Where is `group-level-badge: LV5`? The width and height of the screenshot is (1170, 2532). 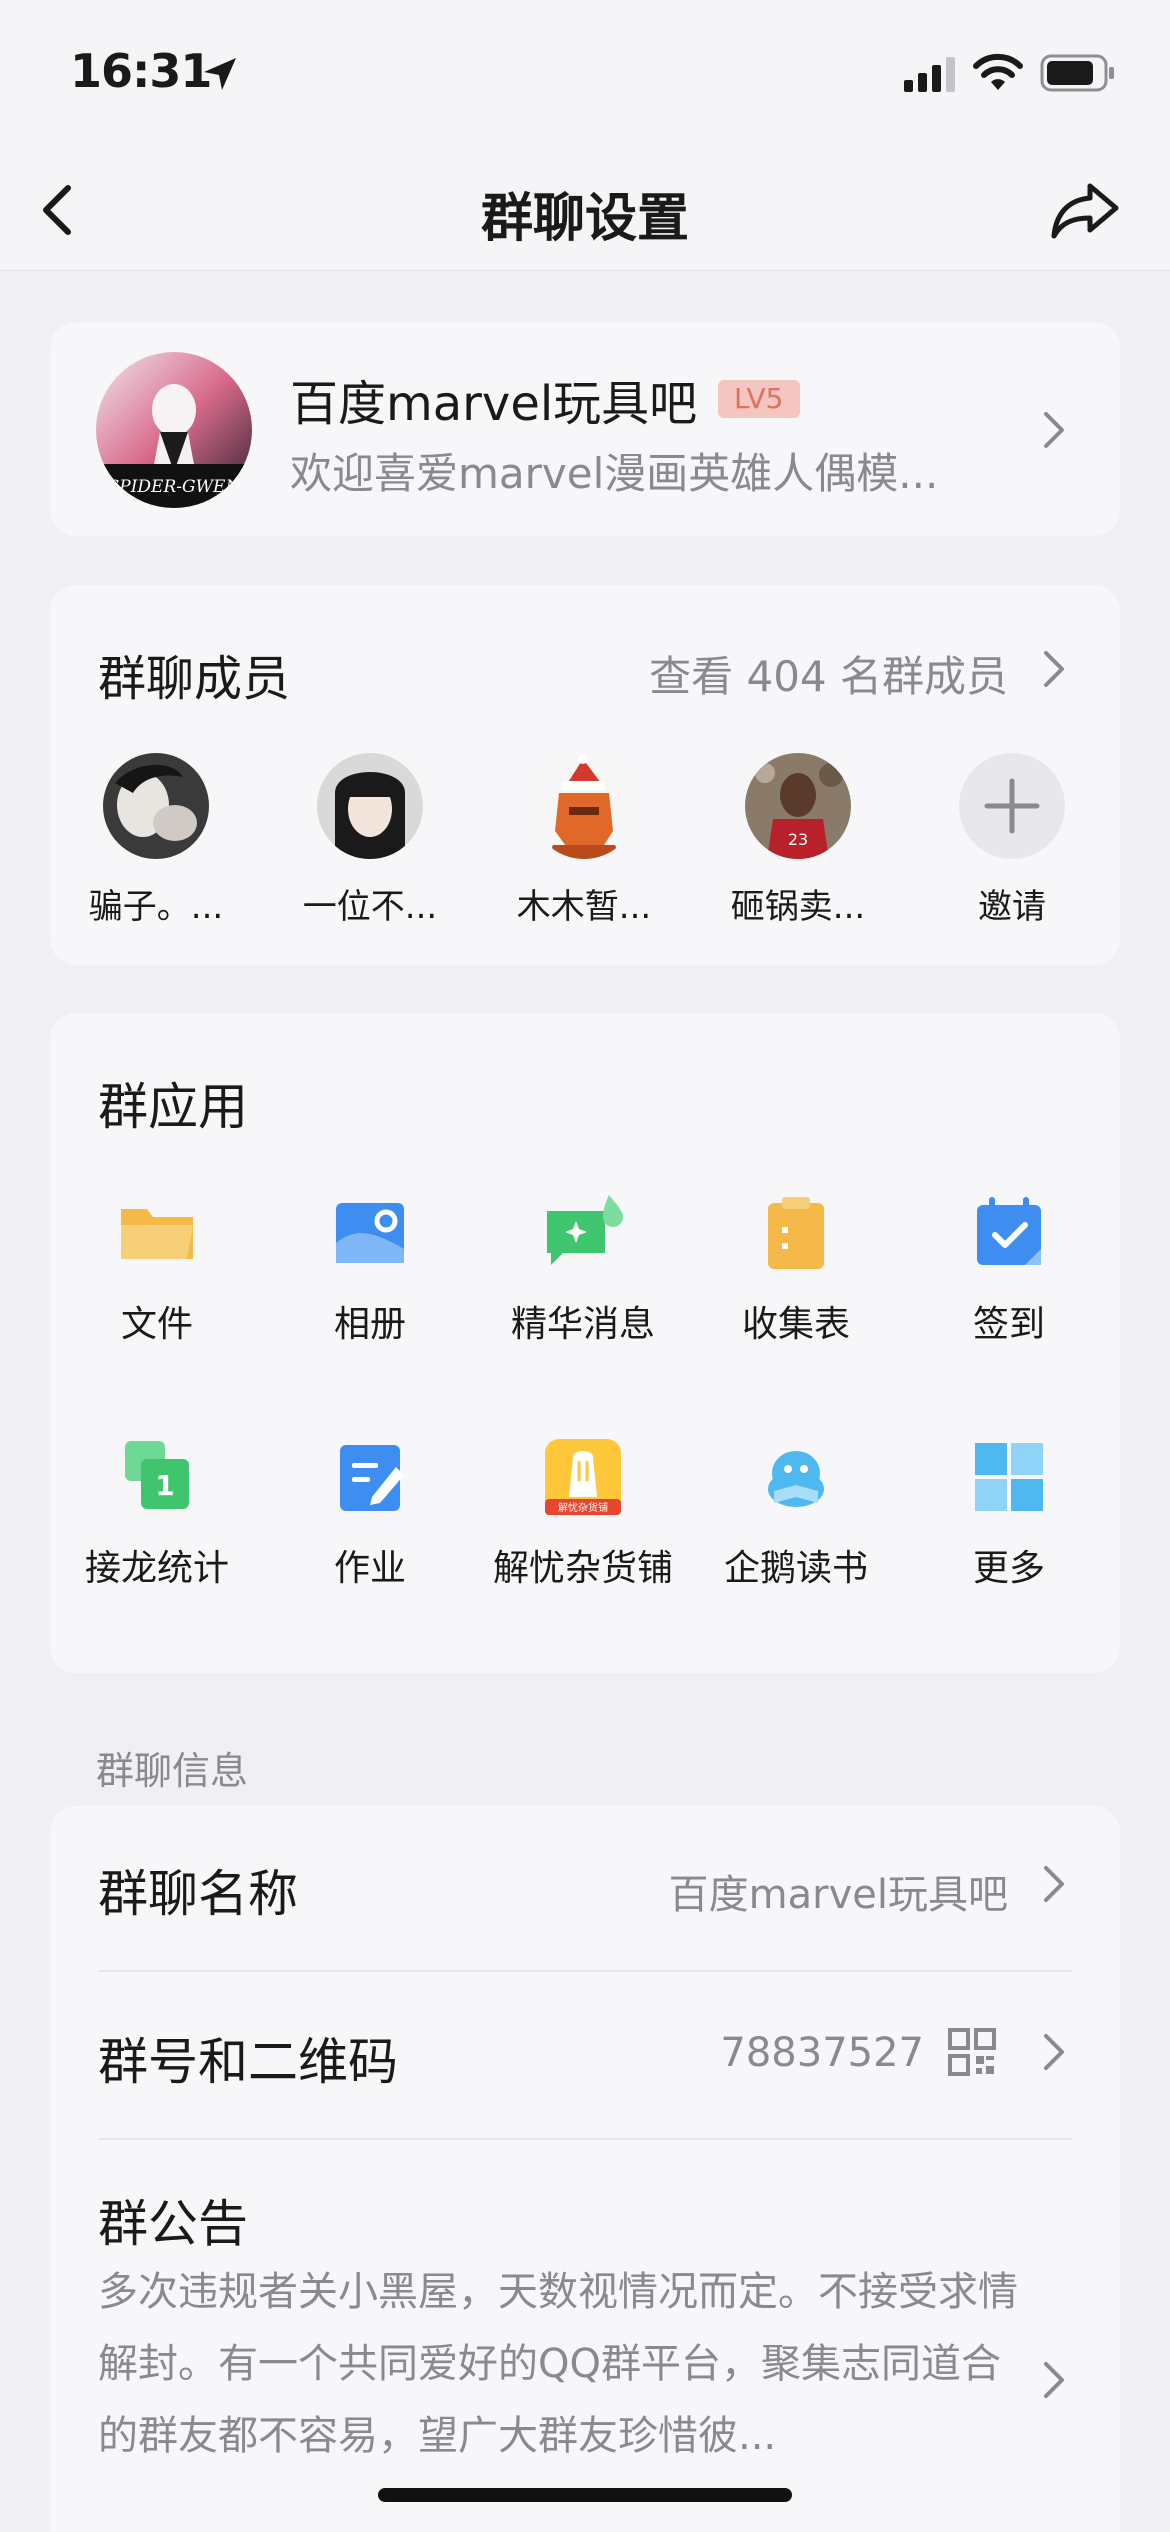 group-level-badge: LV5 is located at coordinates (759, 399).